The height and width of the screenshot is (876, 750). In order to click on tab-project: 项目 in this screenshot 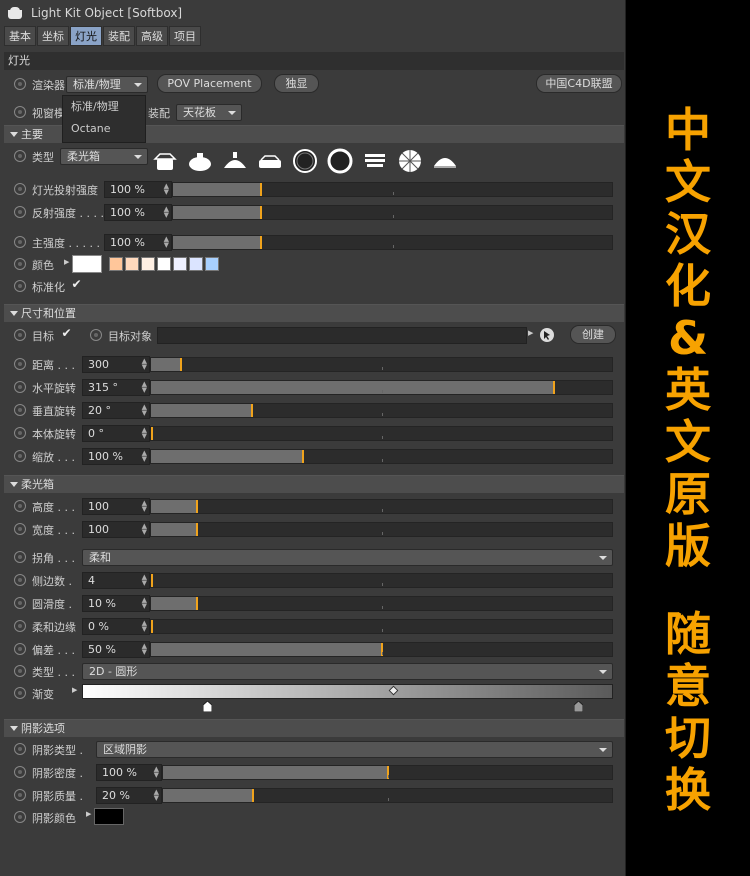, I will do `click(185, 36)`.